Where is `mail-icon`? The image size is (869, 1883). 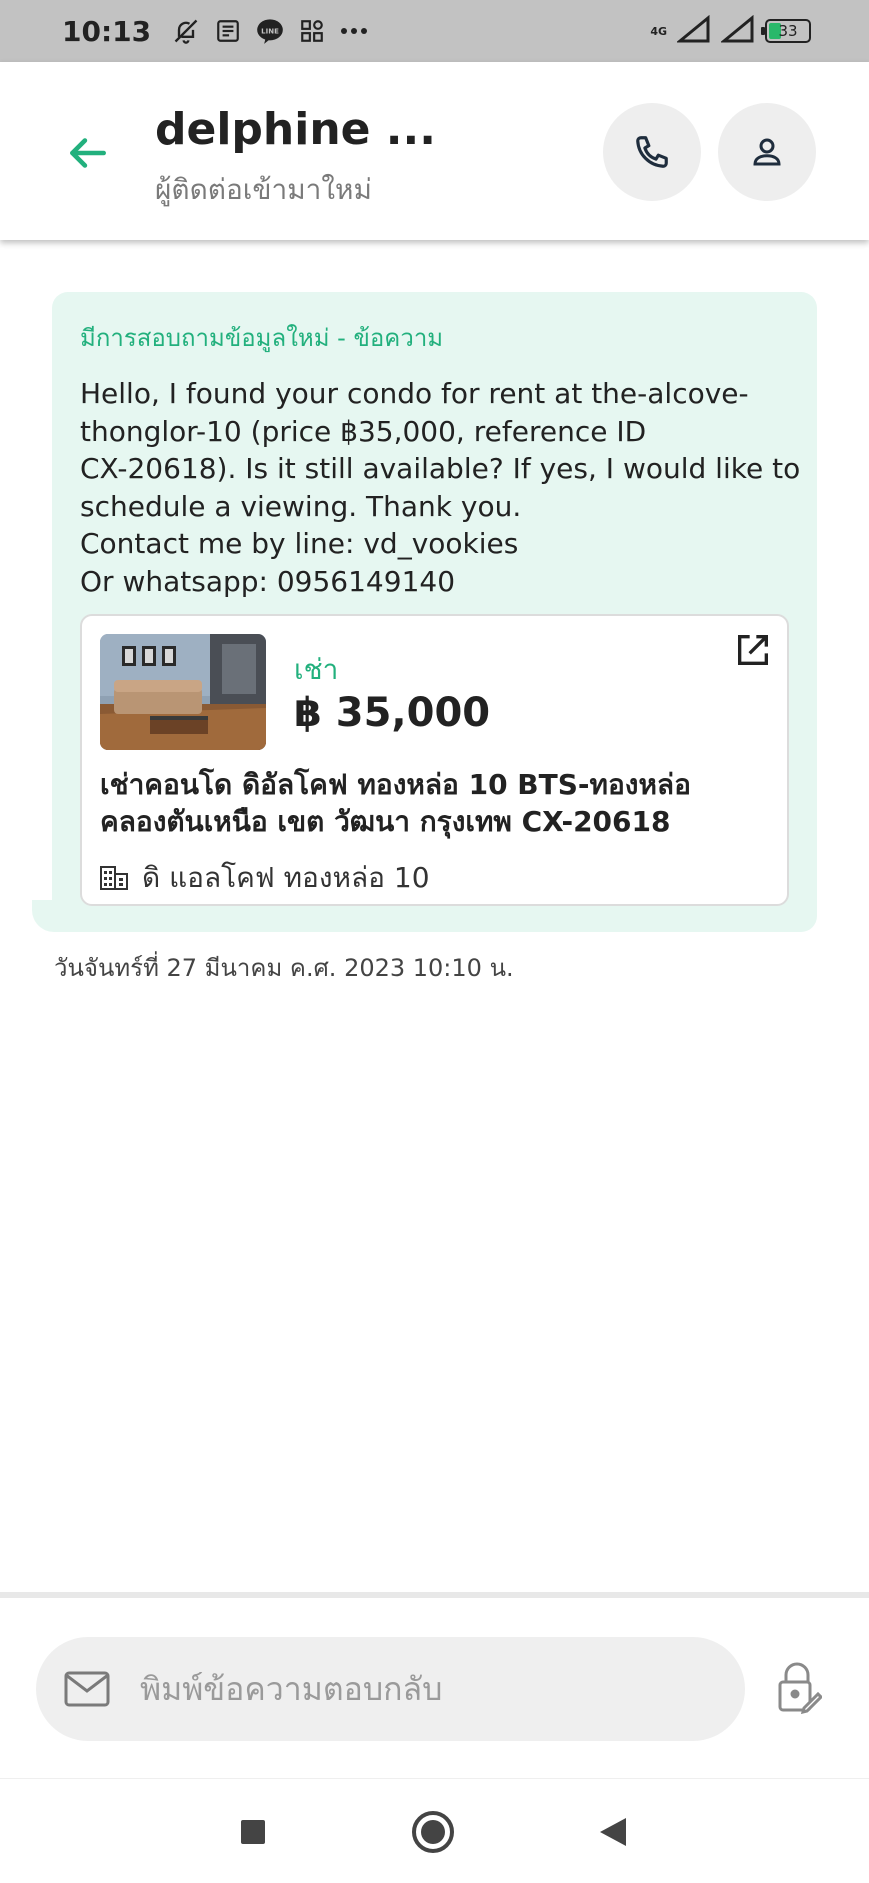
mail-icon is located at coordinates (87, 1689).